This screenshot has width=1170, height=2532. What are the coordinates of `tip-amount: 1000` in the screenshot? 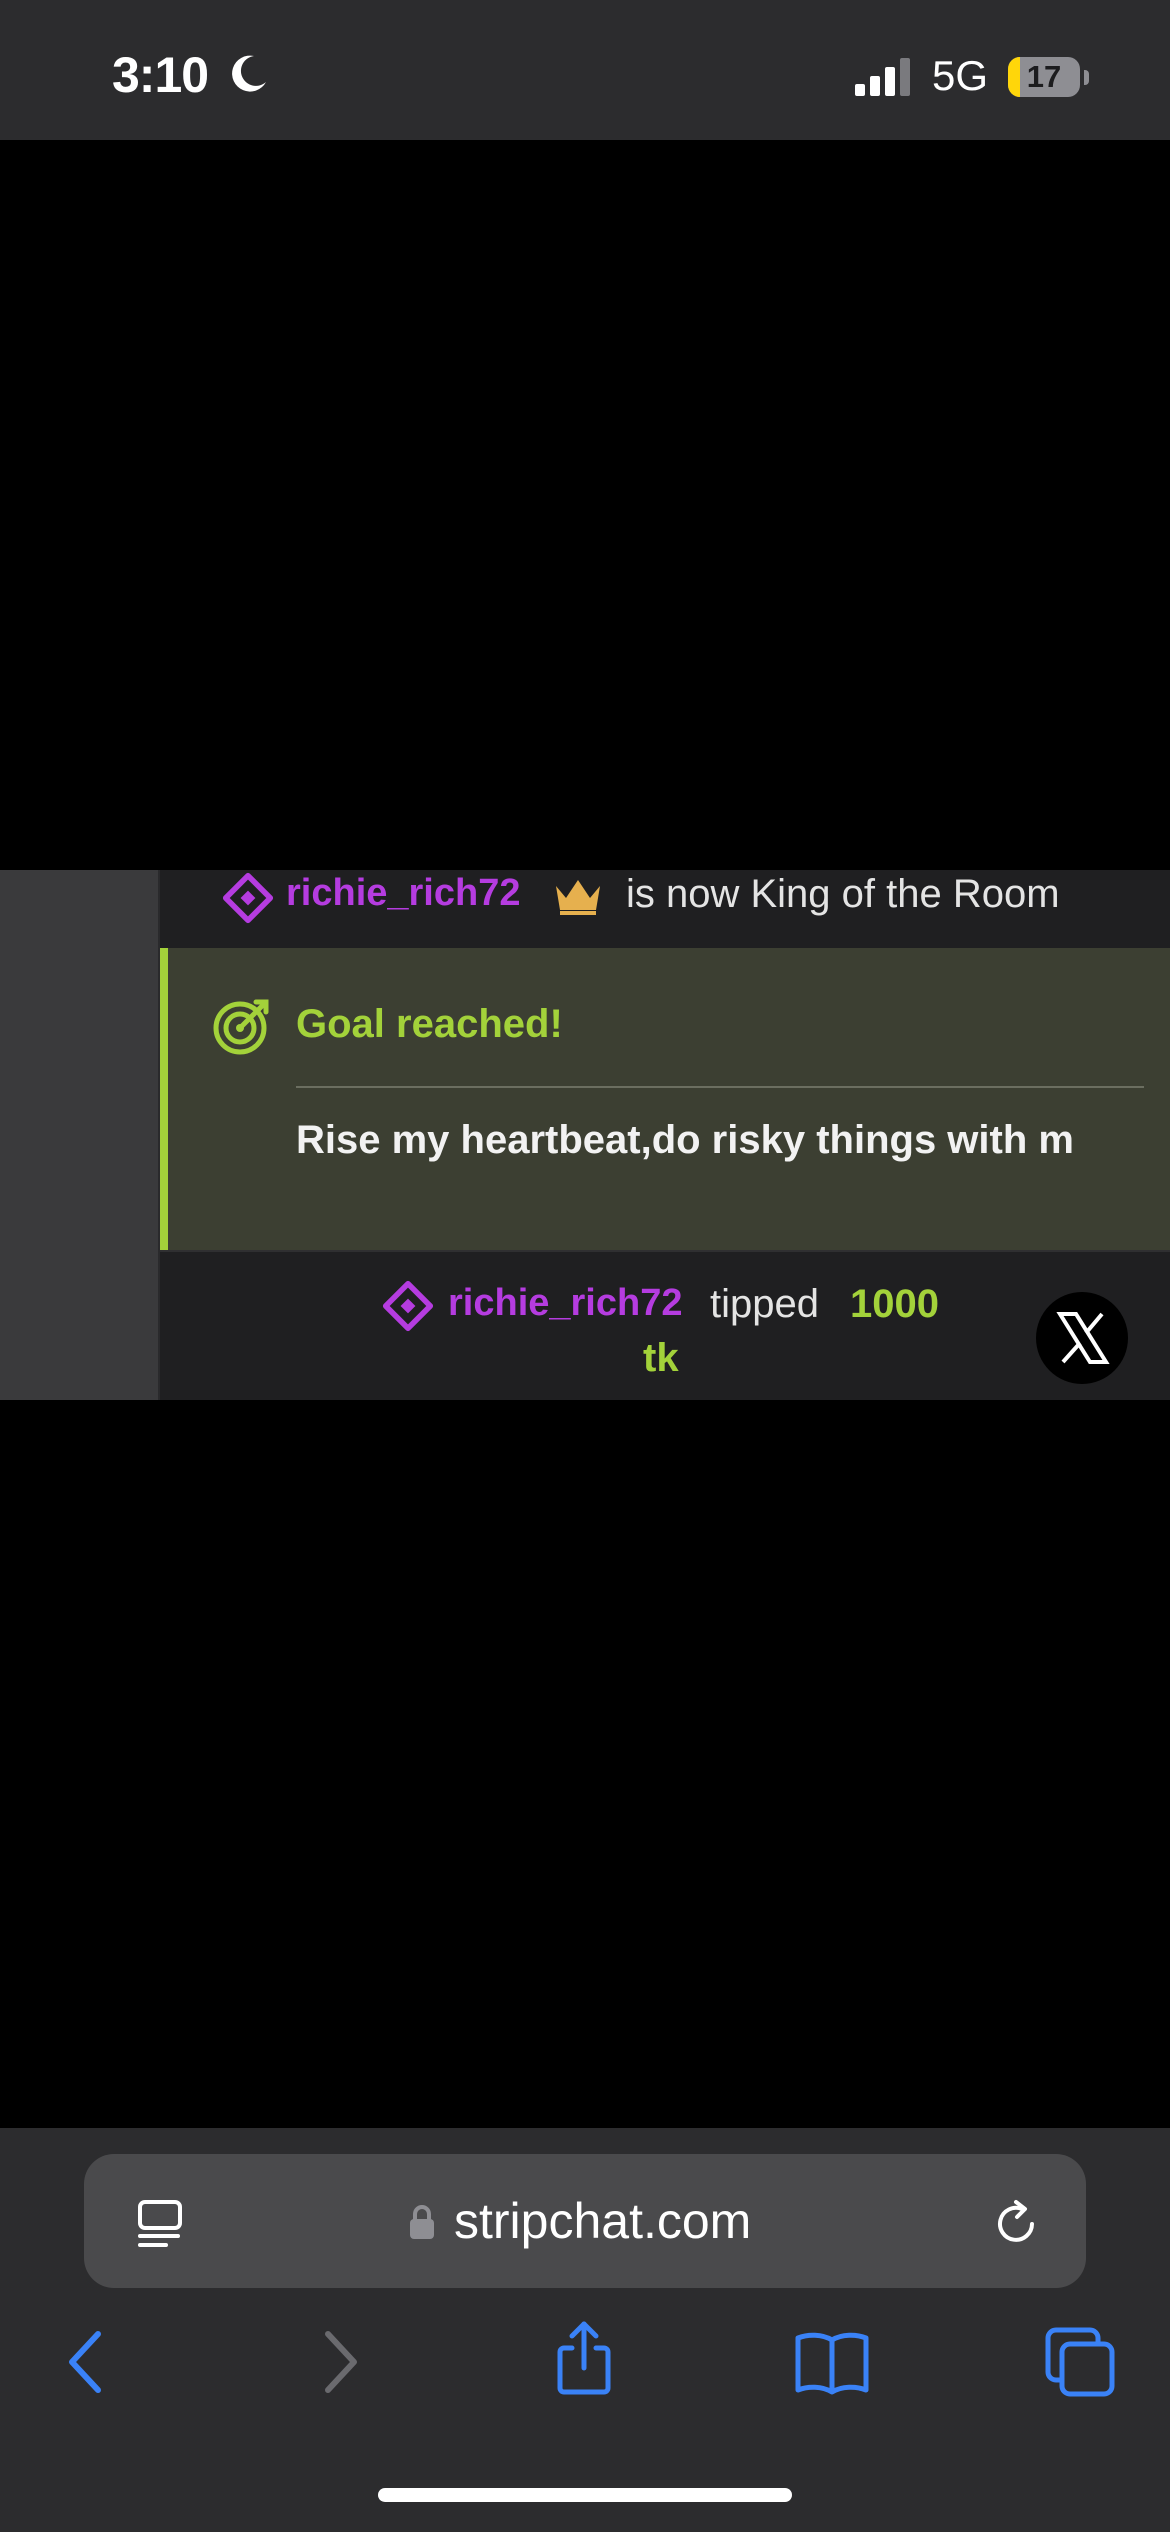 It's located at (894, 1304).